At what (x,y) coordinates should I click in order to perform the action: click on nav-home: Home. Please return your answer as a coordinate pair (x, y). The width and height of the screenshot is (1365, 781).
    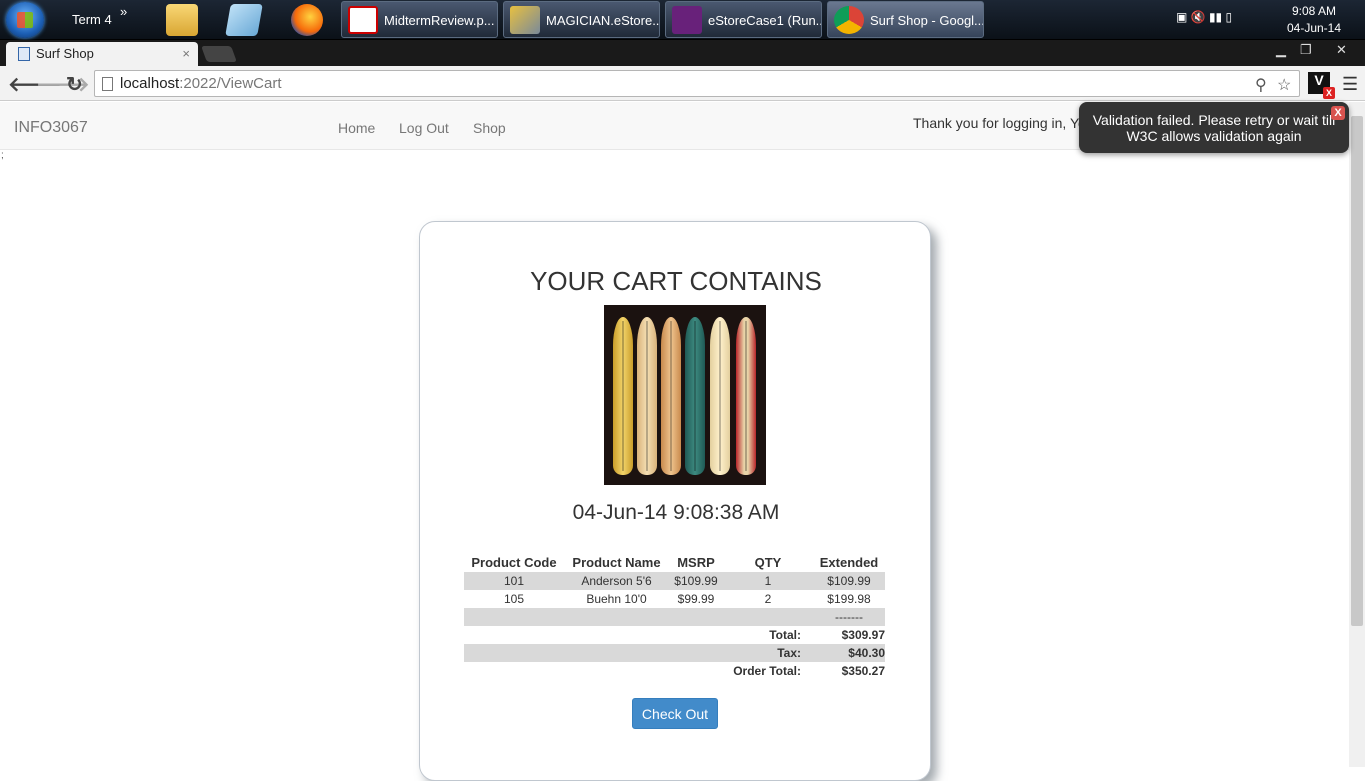
    Looking at the image, I should click on (356, 128).